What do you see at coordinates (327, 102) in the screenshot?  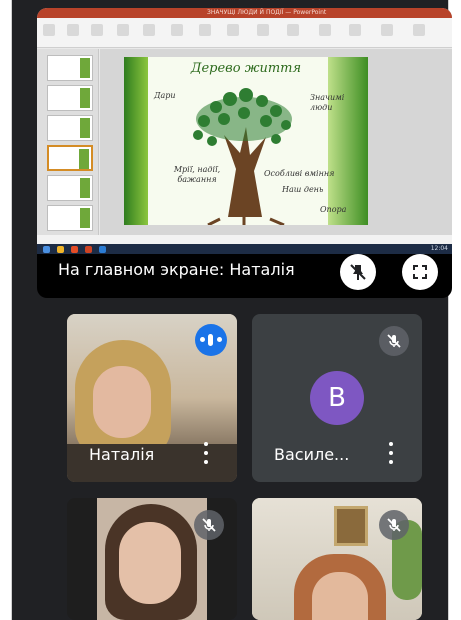 I see `slide-word-lyudy: Значимі люди` at bounding box center [327, 102].